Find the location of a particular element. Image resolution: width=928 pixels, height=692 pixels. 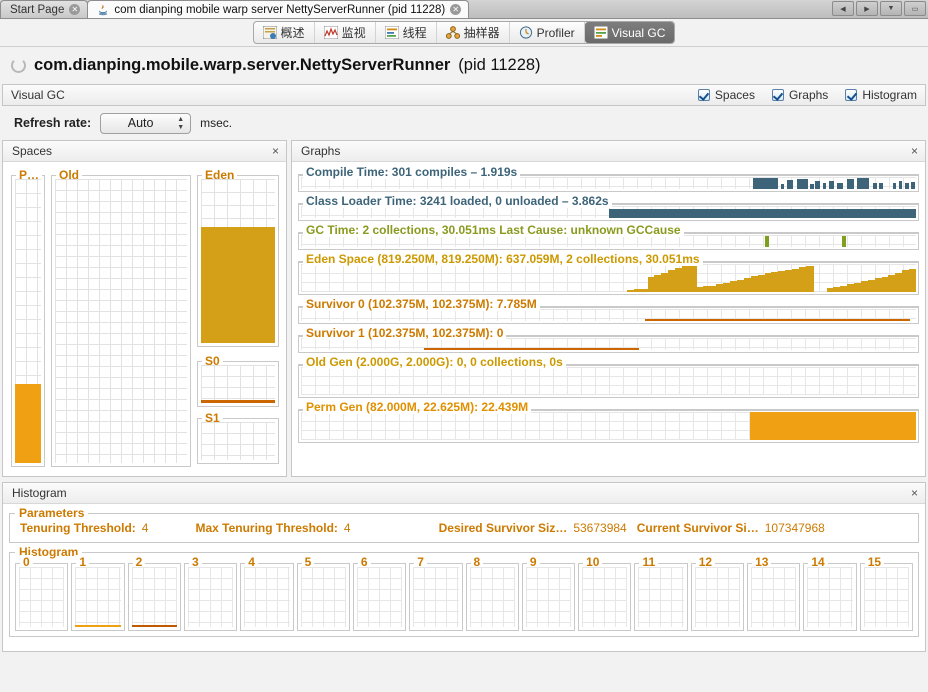

checkbox-graphs: Graphs is located at coordinates (799, 95).